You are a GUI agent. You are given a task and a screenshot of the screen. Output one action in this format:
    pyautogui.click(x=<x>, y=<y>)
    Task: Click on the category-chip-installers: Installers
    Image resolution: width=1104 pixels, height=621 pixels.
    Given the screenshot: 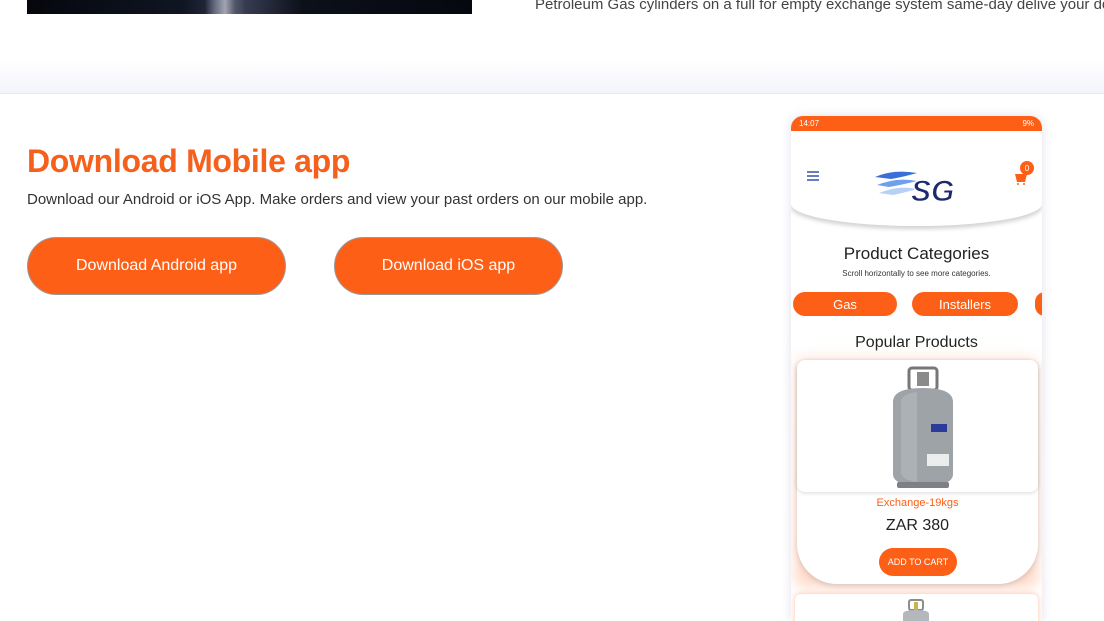 What is the action you would take?
    pyautogui.click(x=965, y=304)
    